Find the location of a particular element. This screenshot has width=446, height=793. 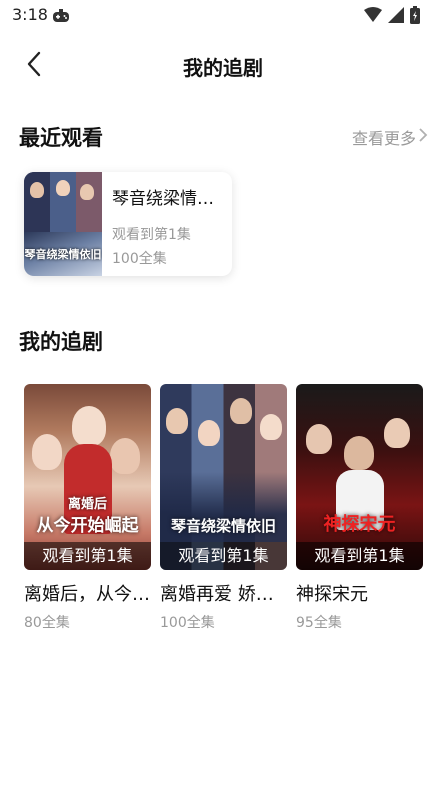

drama-total: 95全集 is located at coordinates (319, 623).